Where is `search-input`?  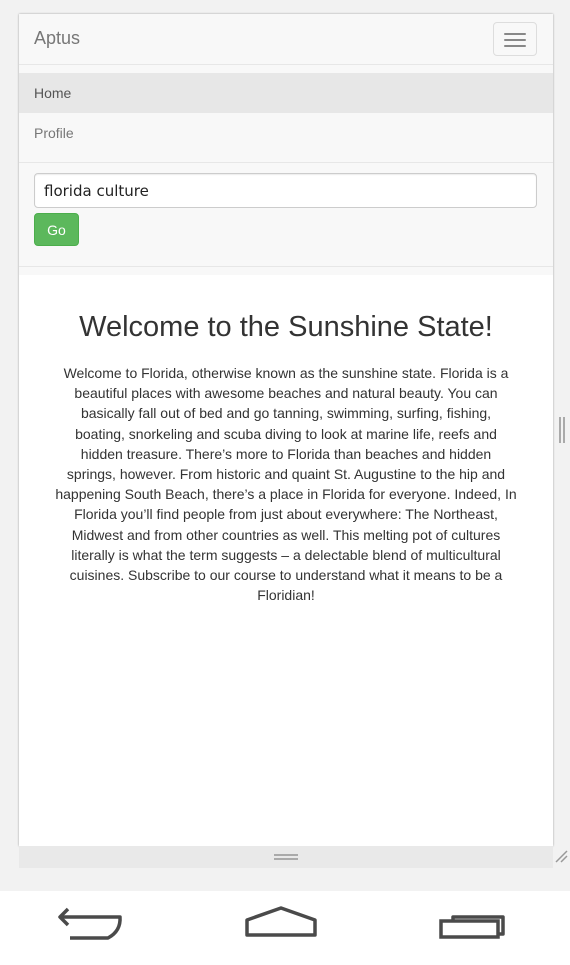 search-input is located at coordinates (285, 190).